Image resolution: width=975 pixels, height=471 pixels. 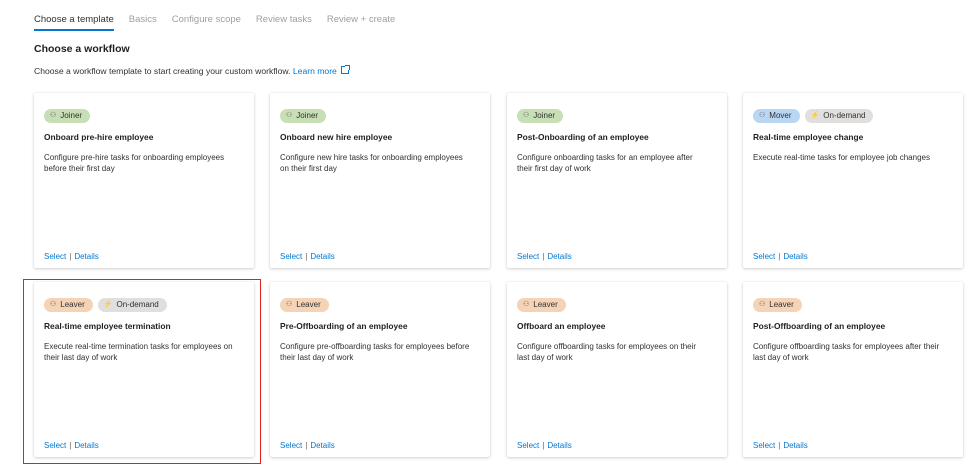 I want to click on external-link-icon, so click(x=345, y=69).